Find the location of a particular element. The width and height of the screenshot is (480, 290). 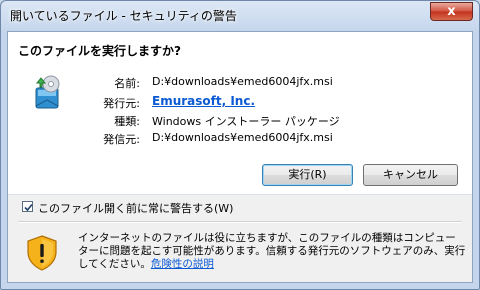

origin-label: 発信元: is located at coordinates (121, 139).